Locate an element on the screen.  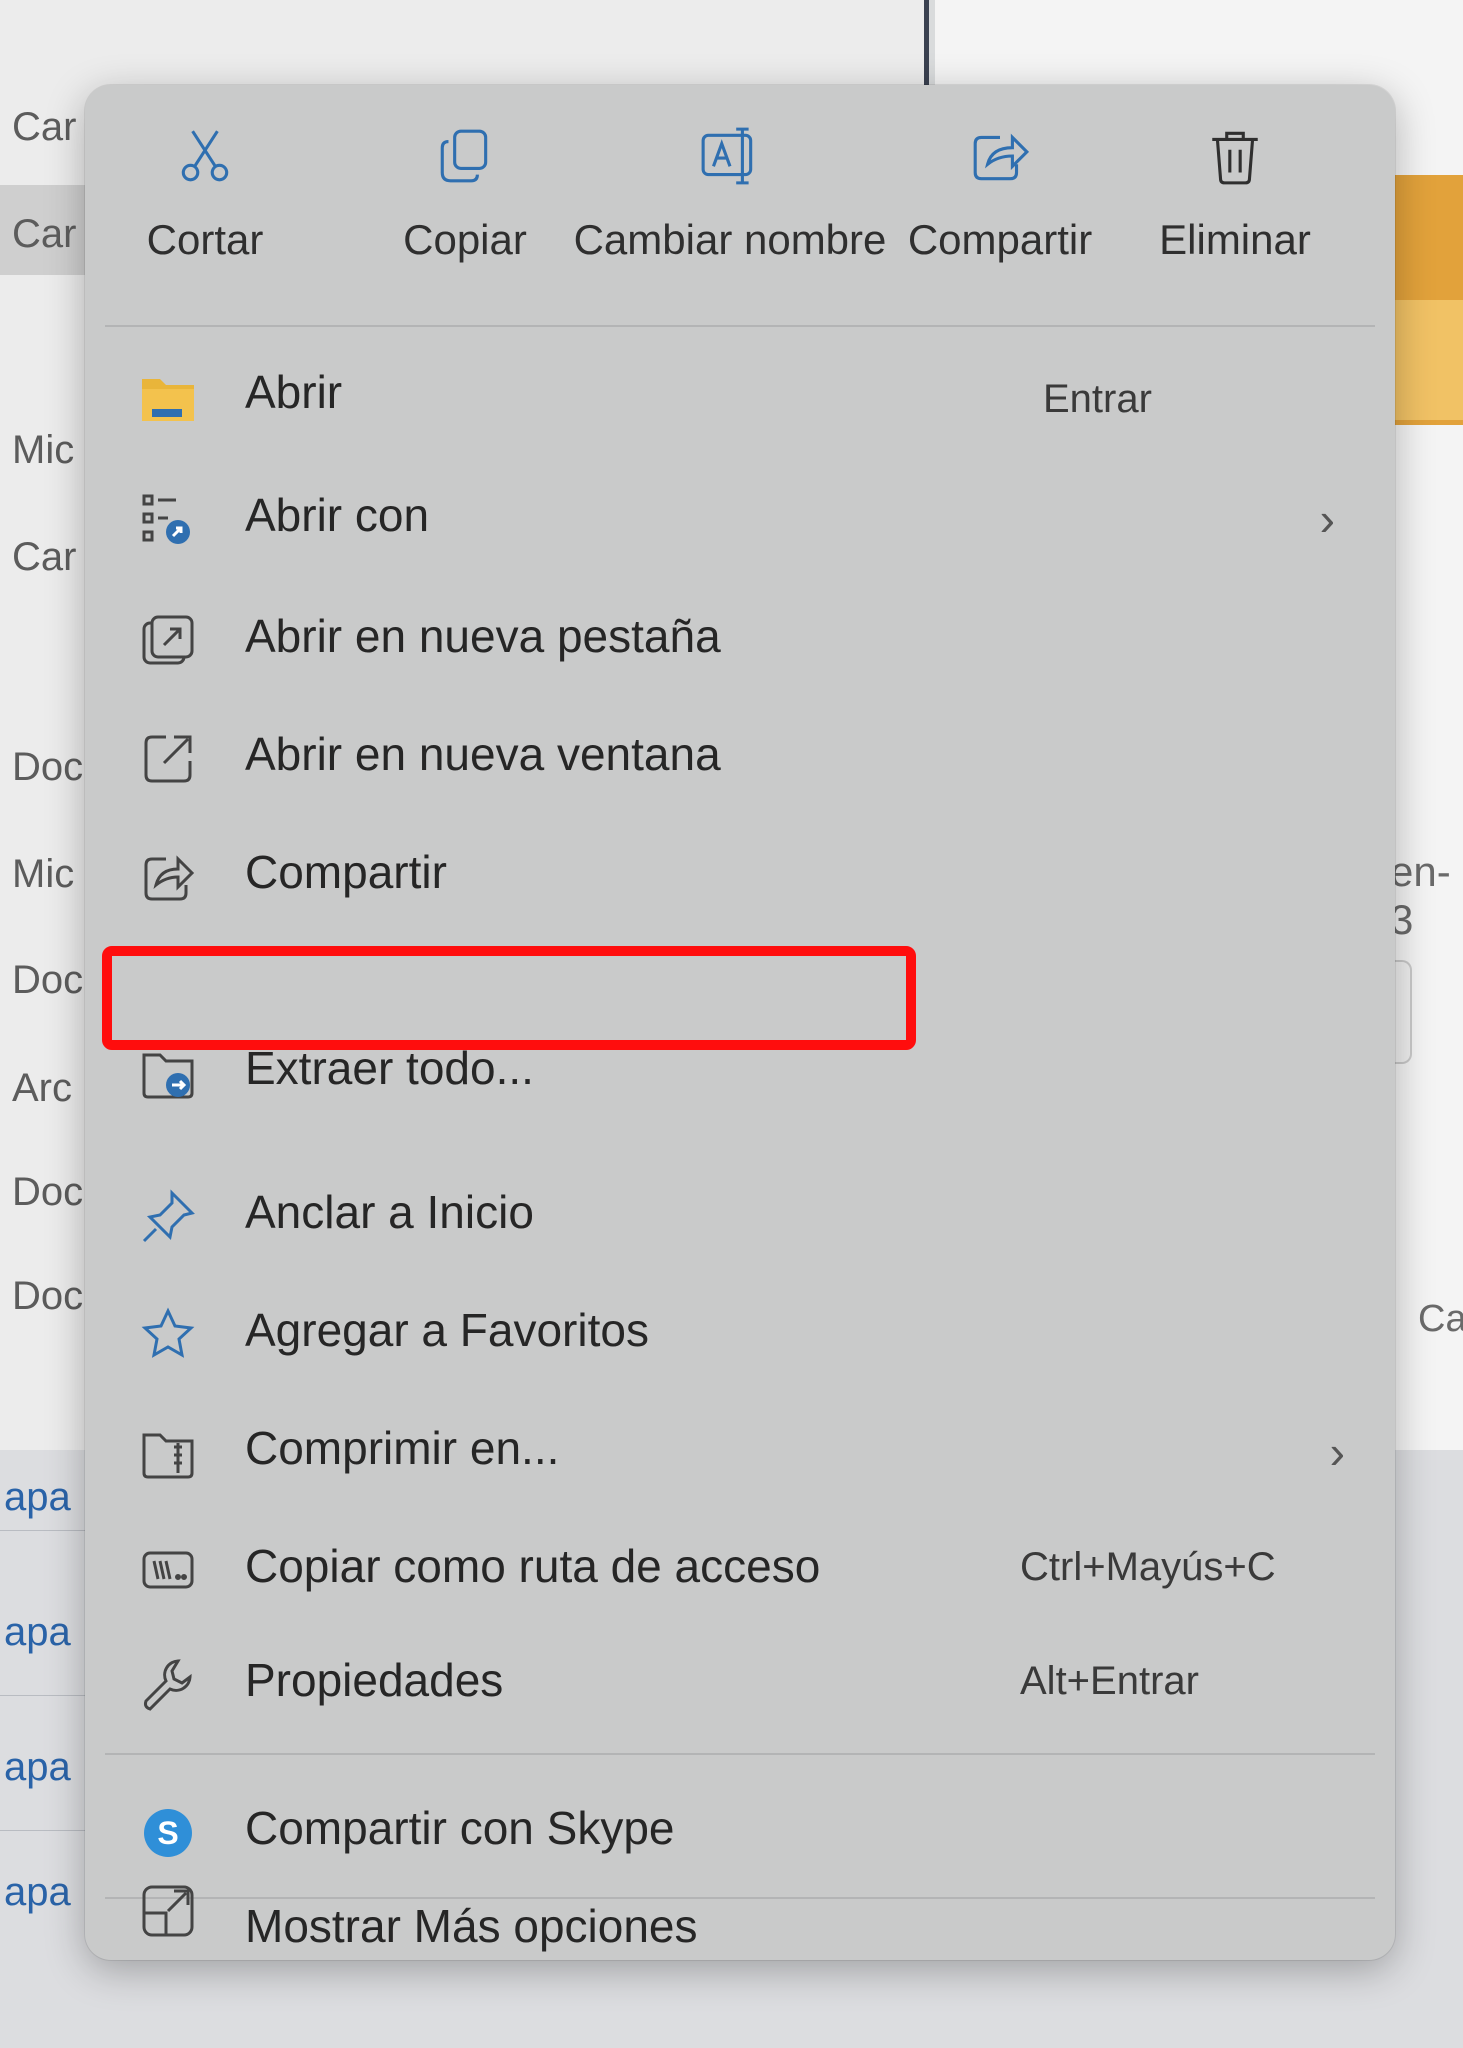
zip-folder-icon is located at coordinates (168, 1073).